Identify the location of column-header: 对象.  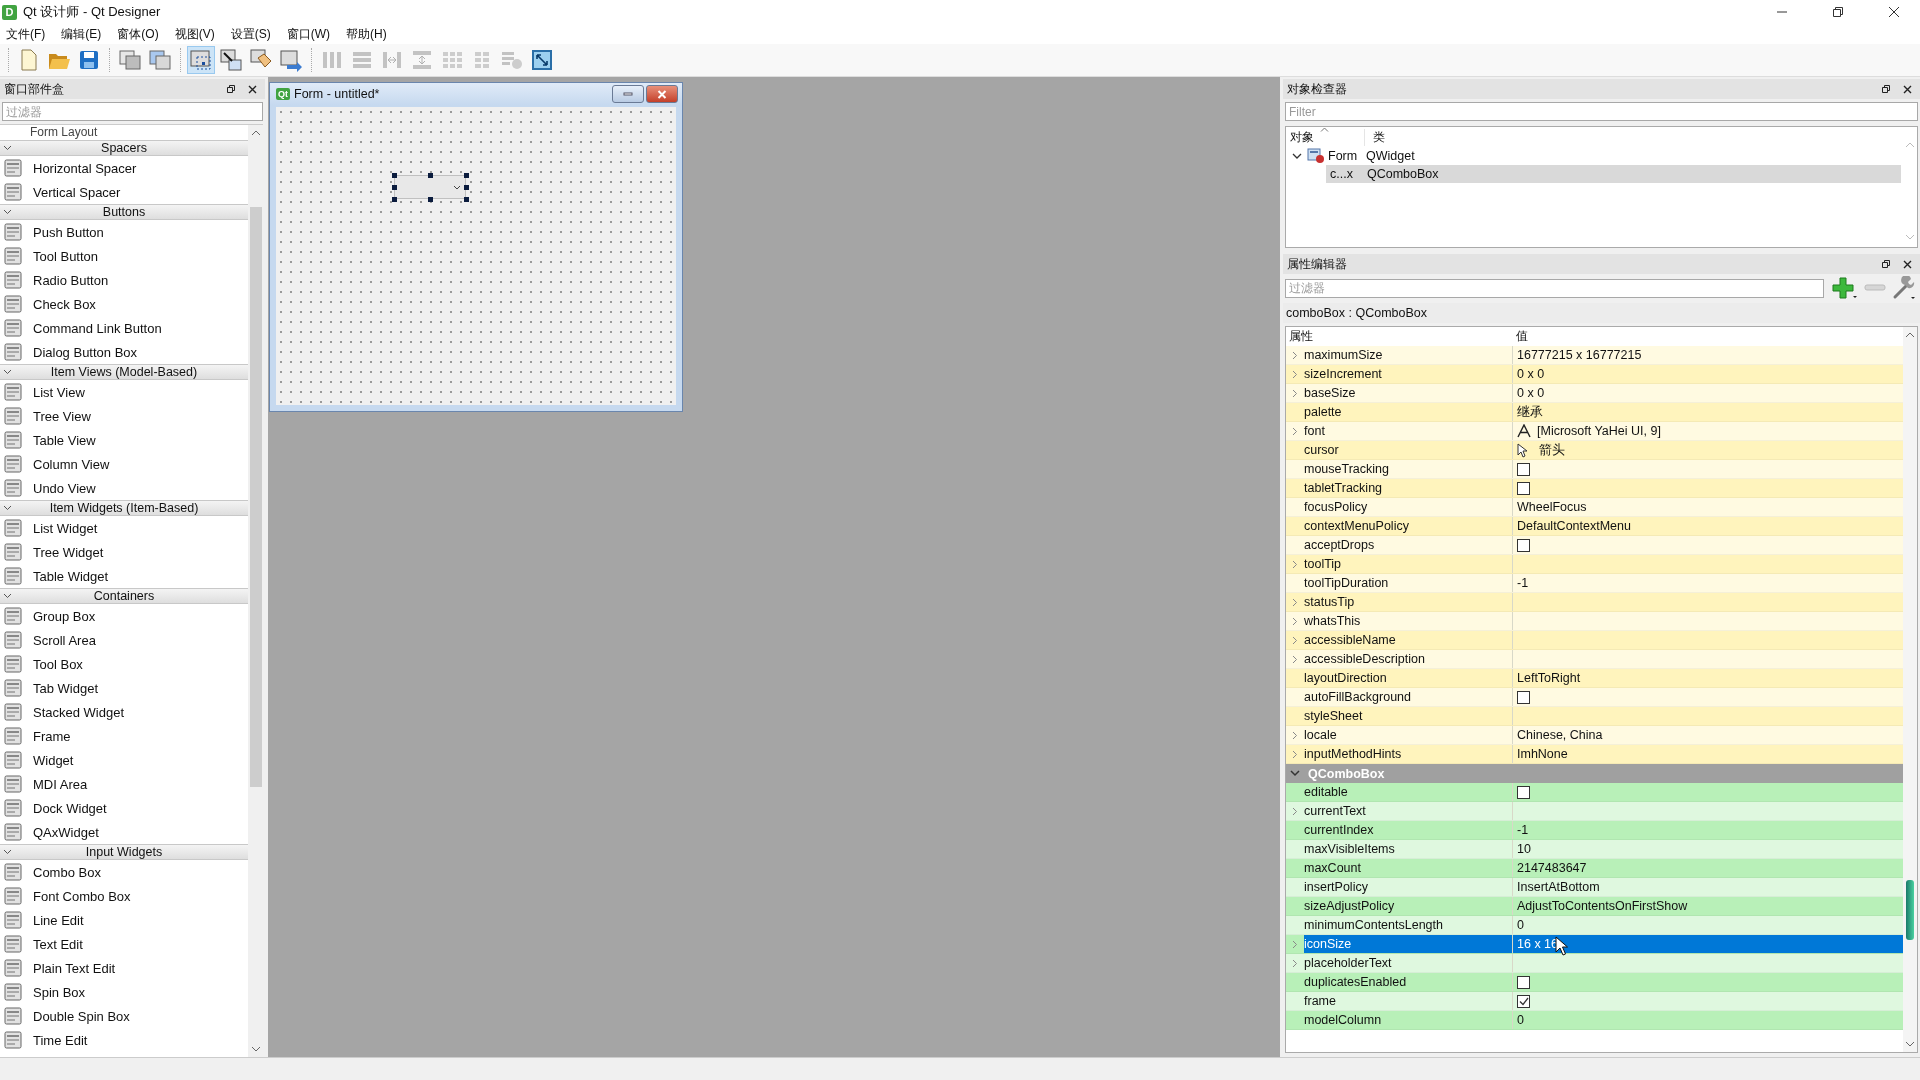
(1325, 137).